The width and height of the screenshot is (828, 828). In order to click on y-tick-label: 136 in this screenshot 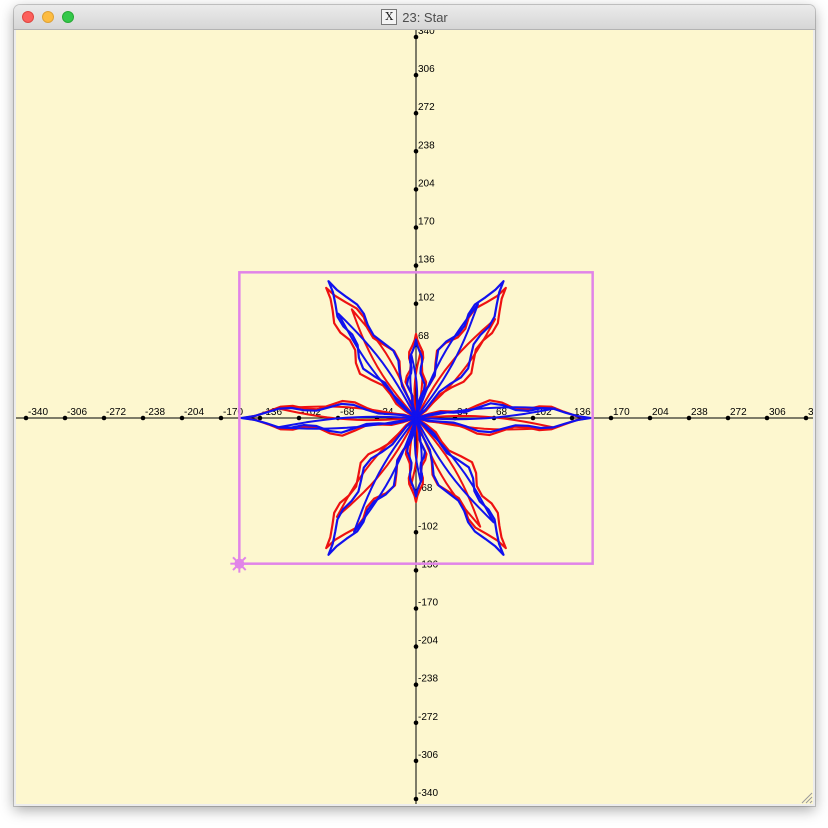, I will do `click(426, 260)`.